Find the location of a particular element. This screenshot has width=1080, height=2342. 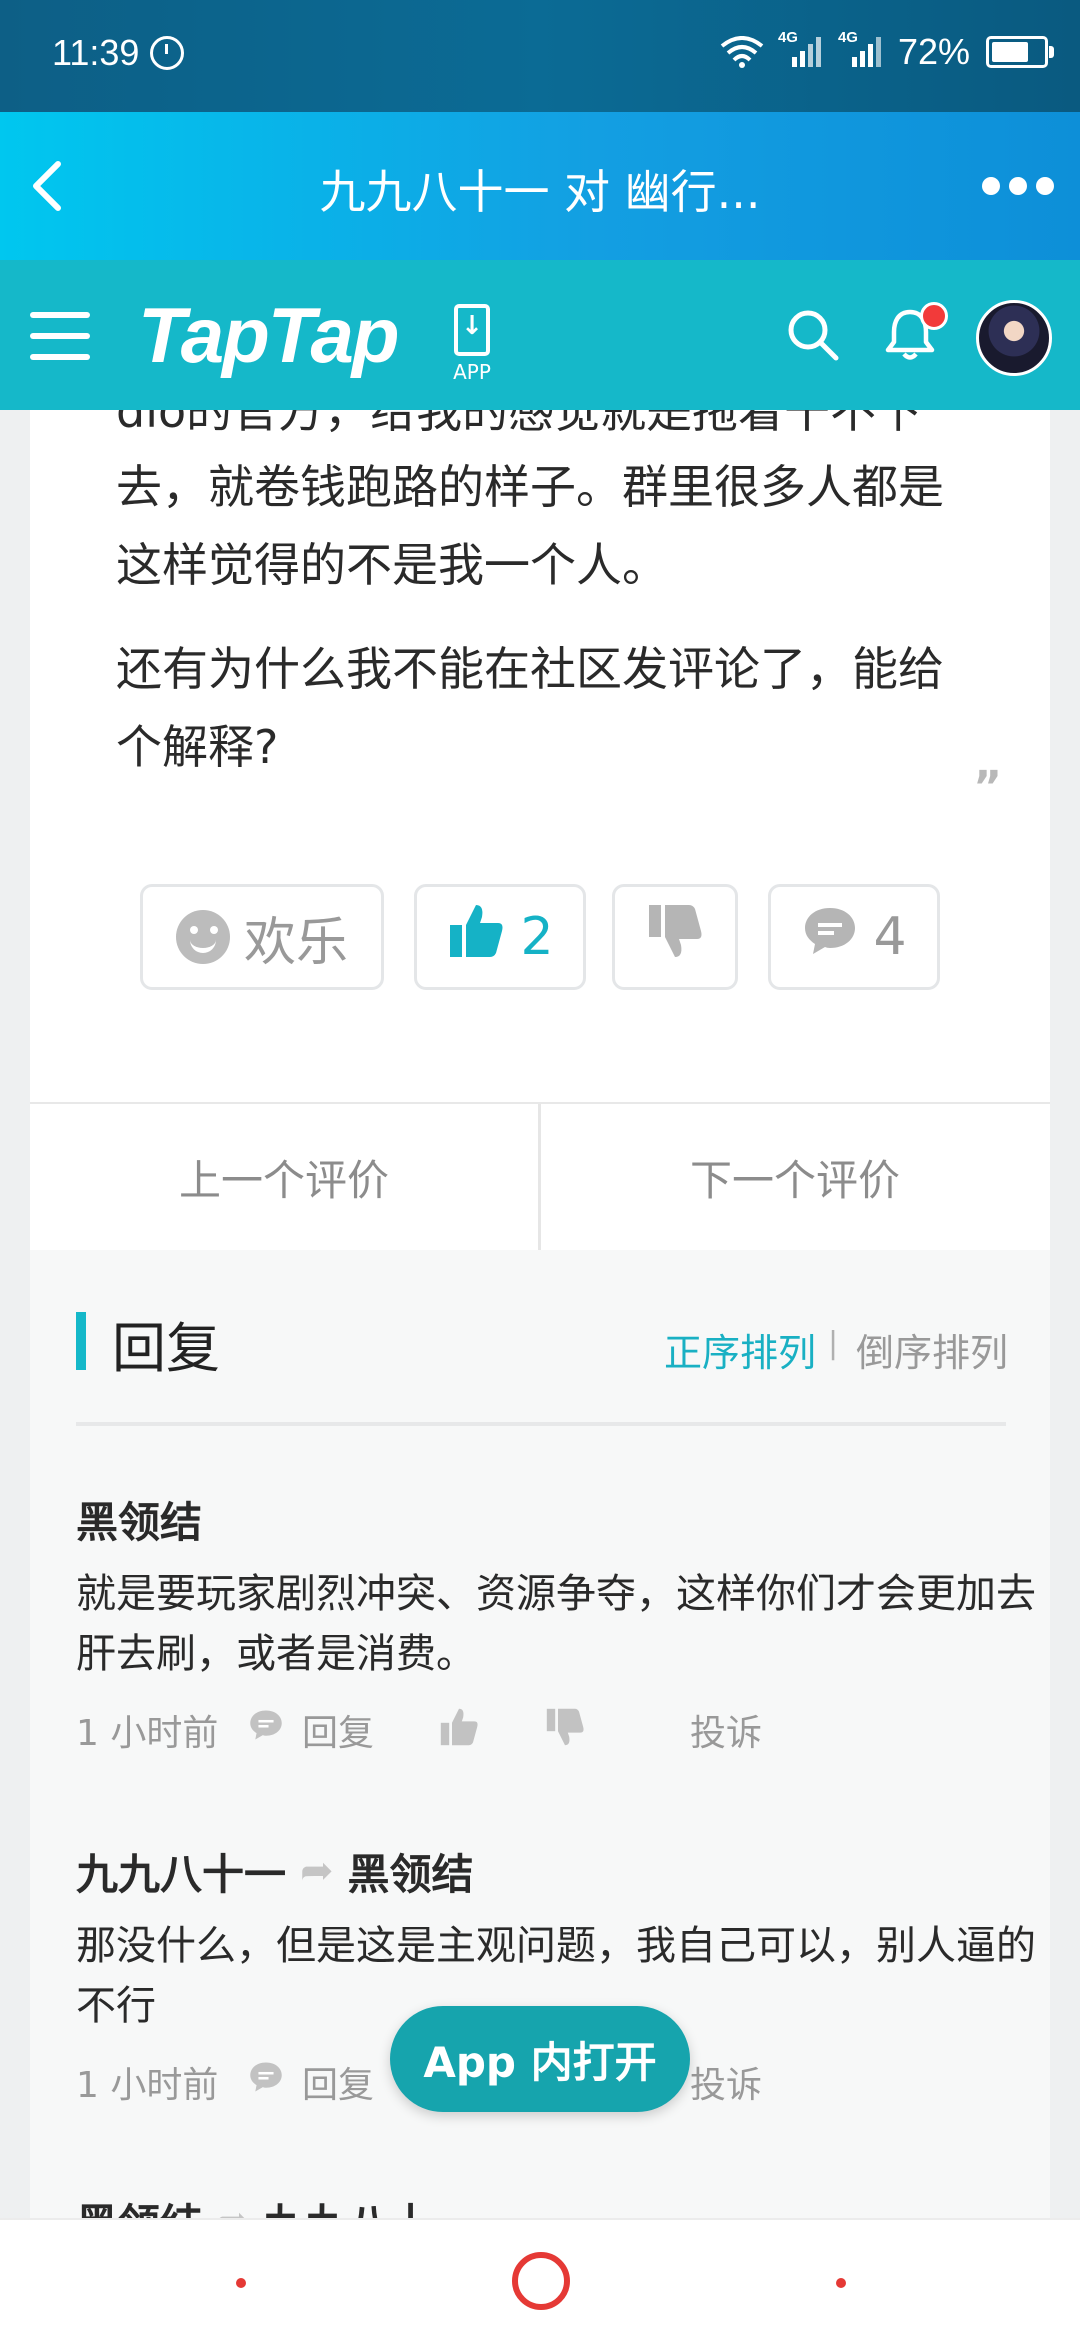

reply-meta: 1 小时前 回复 投诉 is located at coordinates (556, 1728).